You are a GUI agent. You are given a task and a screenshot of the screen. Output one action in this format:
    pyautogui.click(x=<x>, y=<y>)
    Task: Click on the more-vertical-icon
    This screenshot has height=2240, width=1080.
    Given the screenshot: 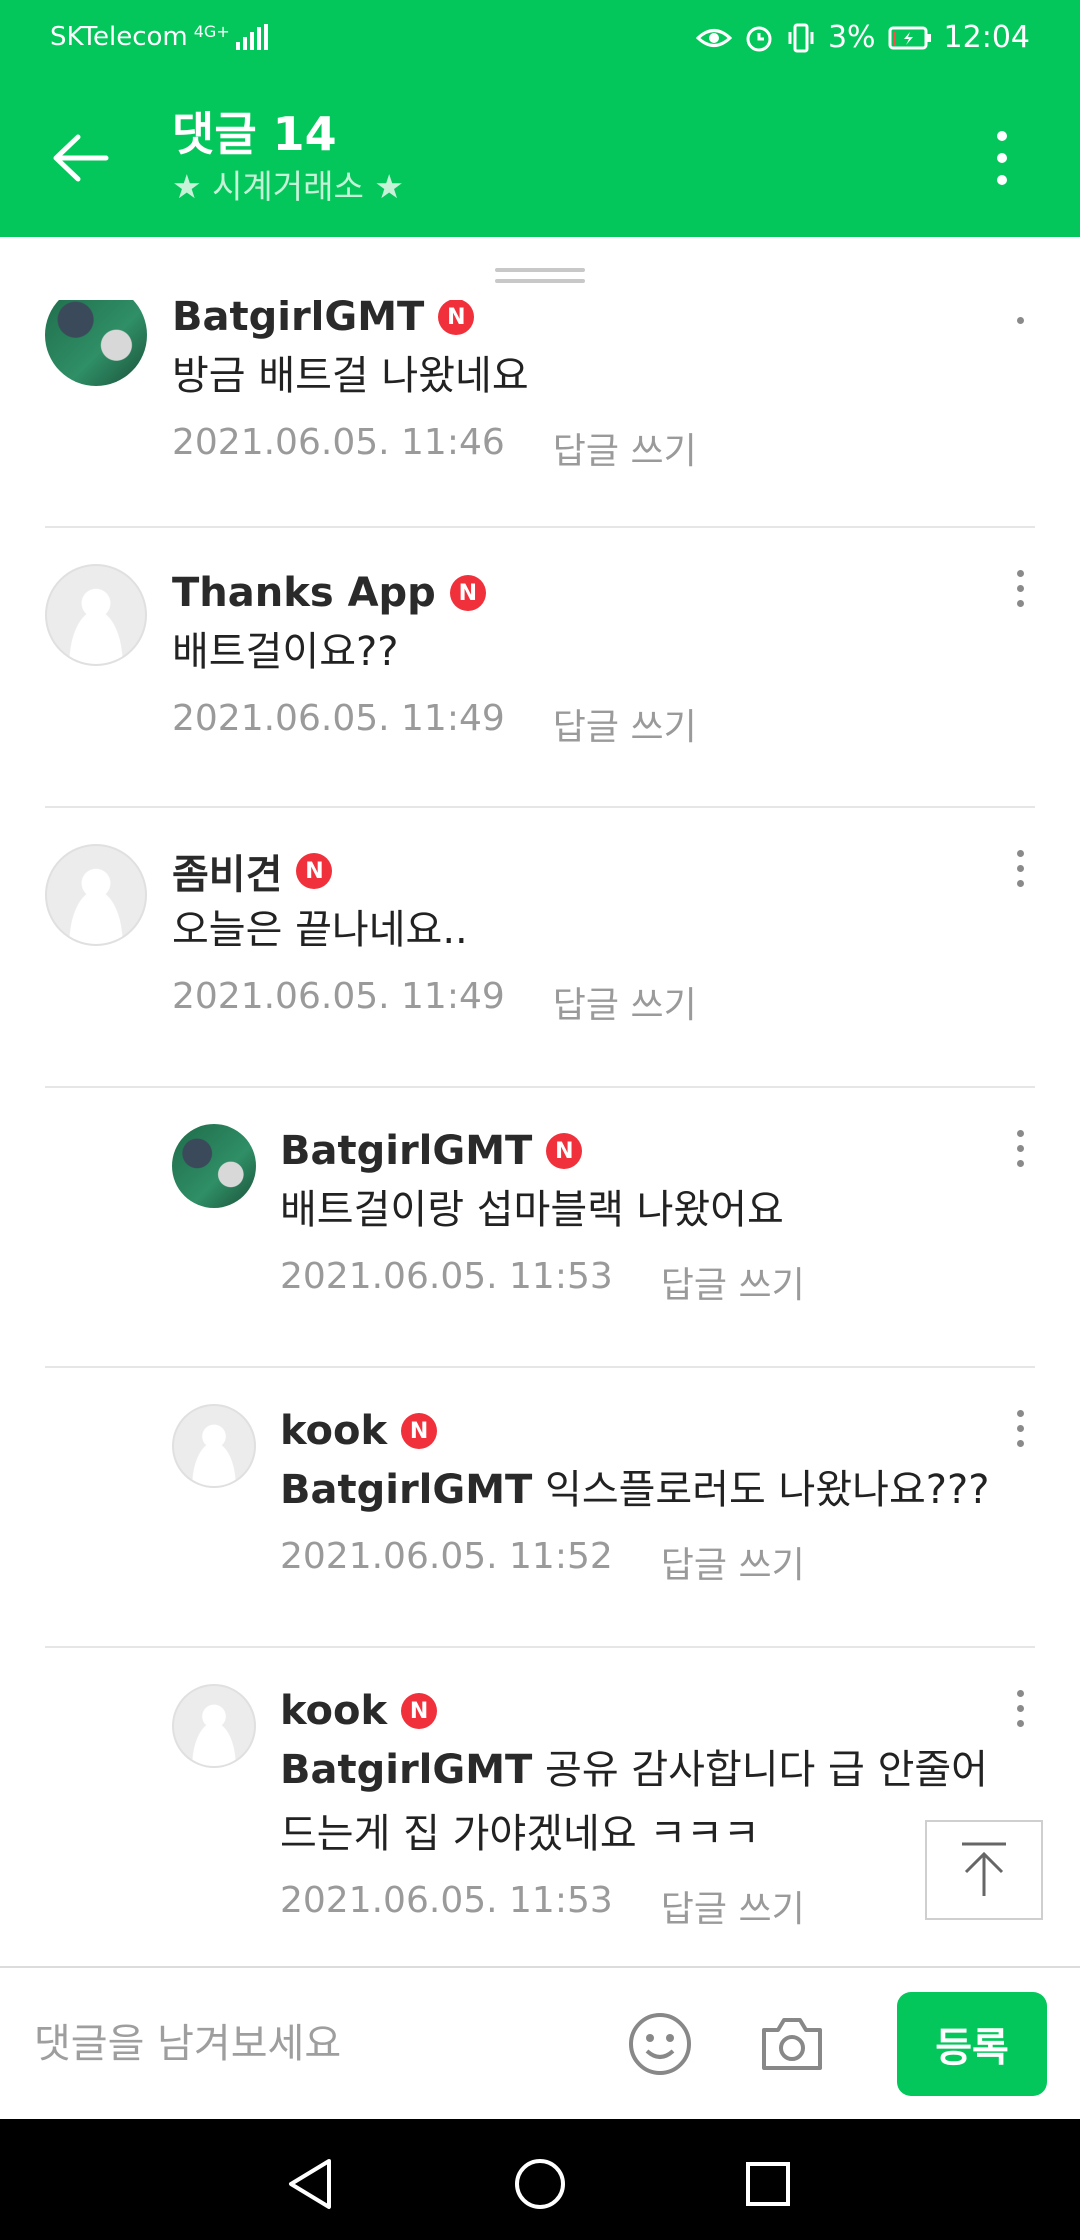 What is the action you would take?
    pyautogui.click(x=1002, y=158)
    